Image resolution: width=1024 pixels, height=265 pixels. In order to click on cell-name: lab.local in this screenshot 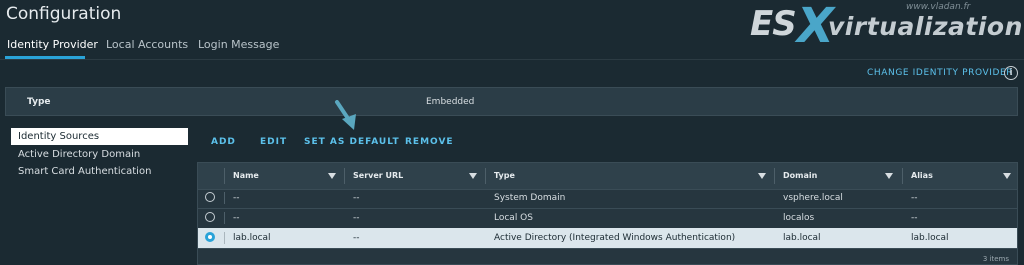, I will do `click(252, 238)`.